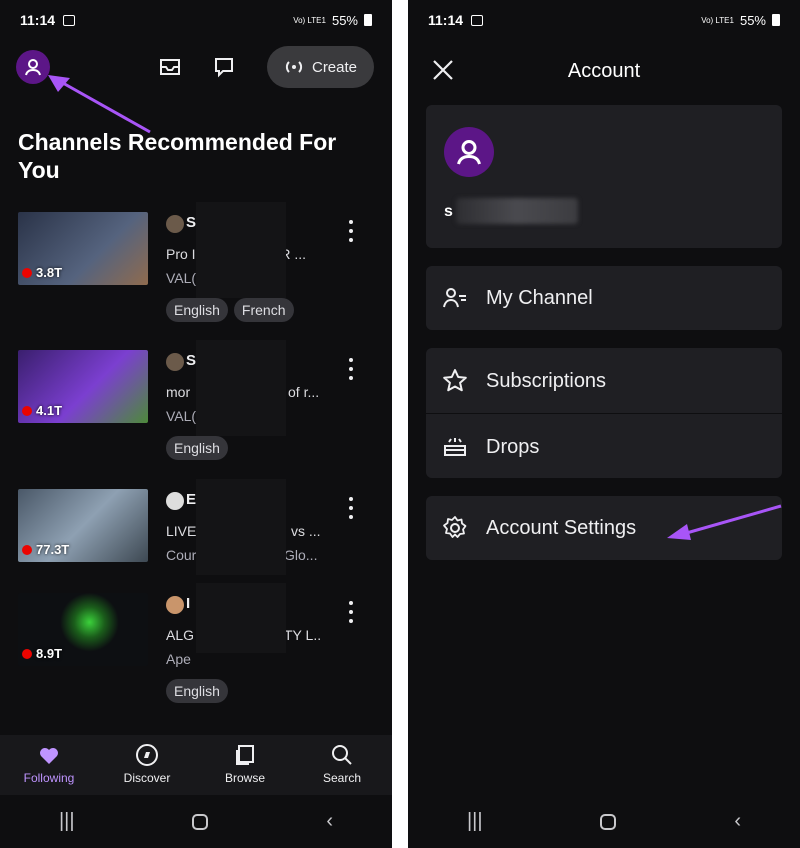  Describe the element at coordinates (42, 653) in the screenshot. I see `viewer-count: 8.9T` at that location.